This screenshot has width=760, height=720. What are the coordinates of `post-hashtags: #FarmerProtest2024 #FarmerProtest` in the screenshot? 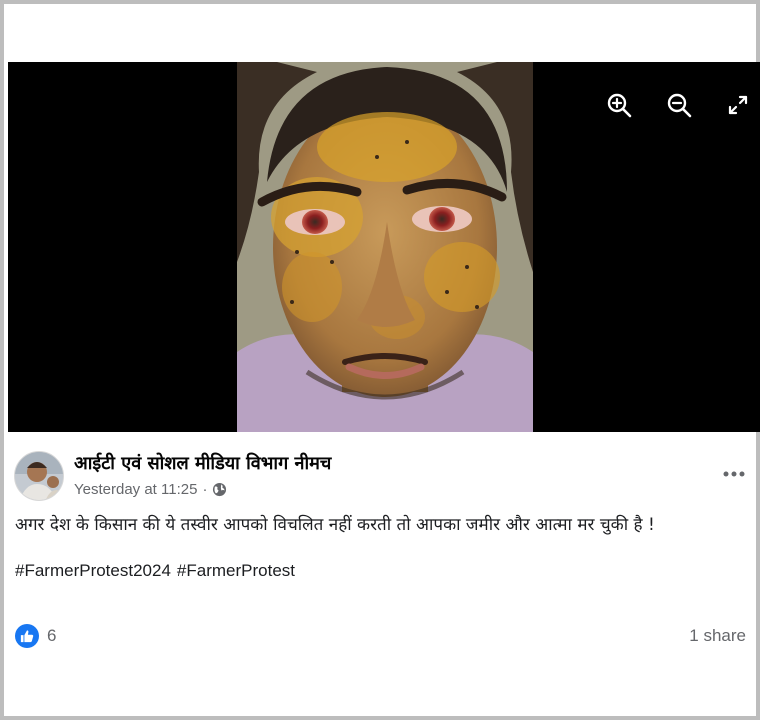 It's located at (155, 571).